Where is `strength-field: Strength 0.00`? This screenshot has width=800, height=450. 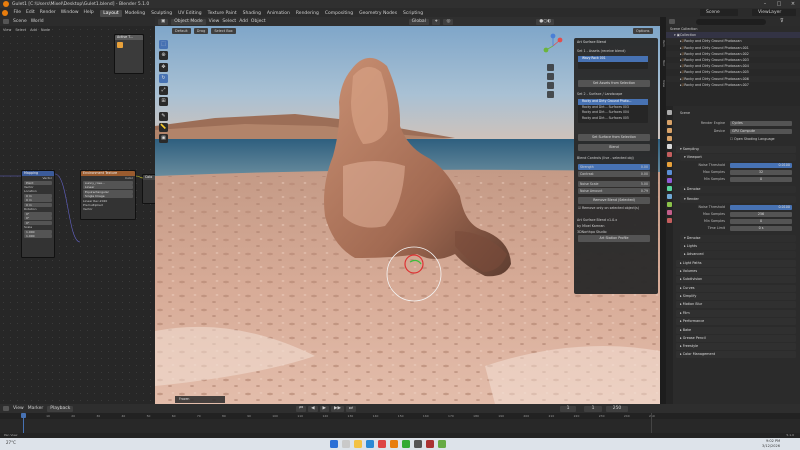 strength-field: Strength 0.00 is located at coordinates (614, 167).